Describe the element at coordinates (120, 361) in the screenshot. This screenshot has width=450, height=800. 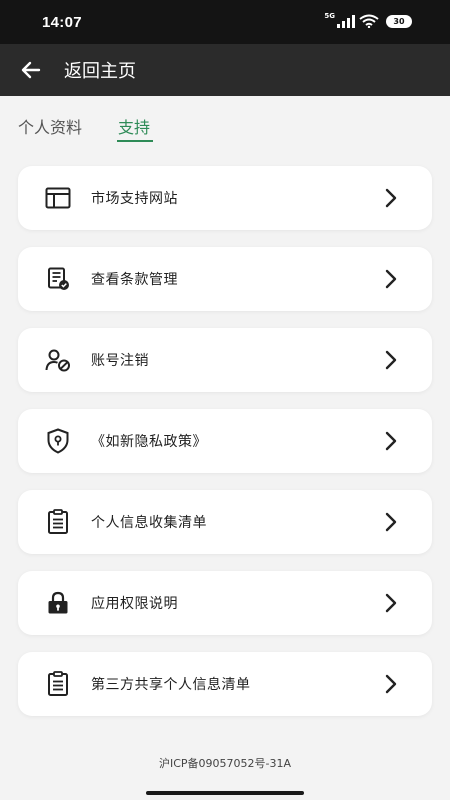
I see `menu-item-label: 账号注销` at that location.